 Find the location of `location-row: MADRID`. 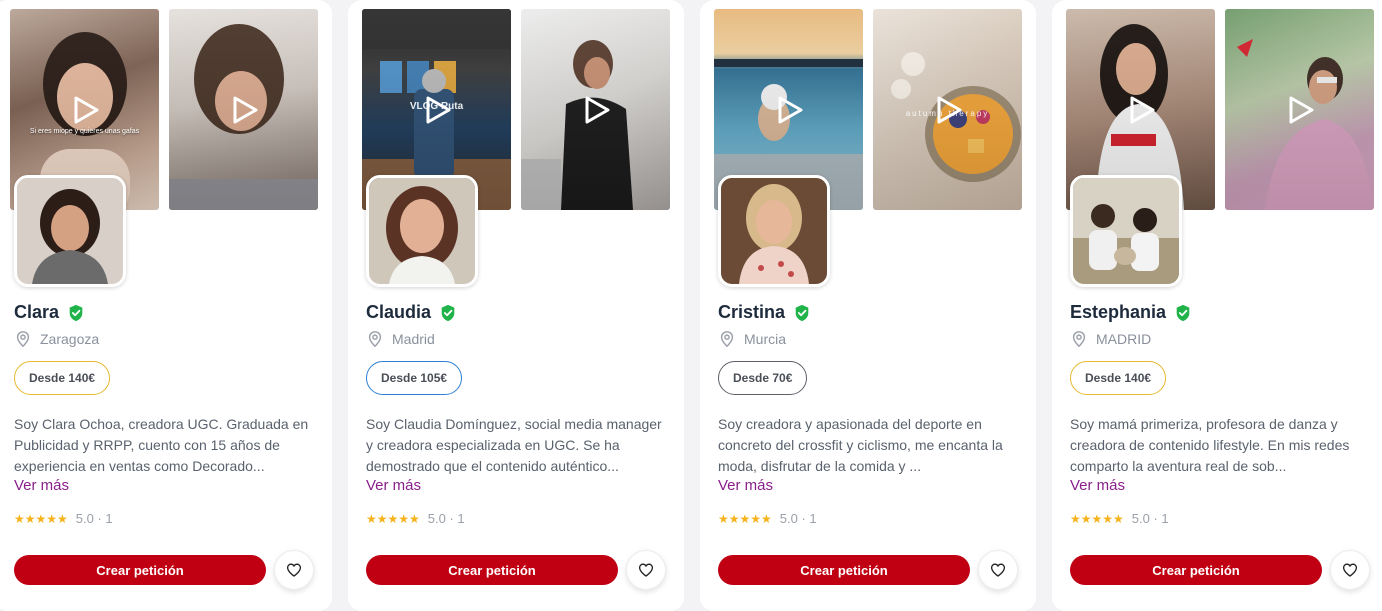

location-row: MADRID is located at coordinates (1110, 339).